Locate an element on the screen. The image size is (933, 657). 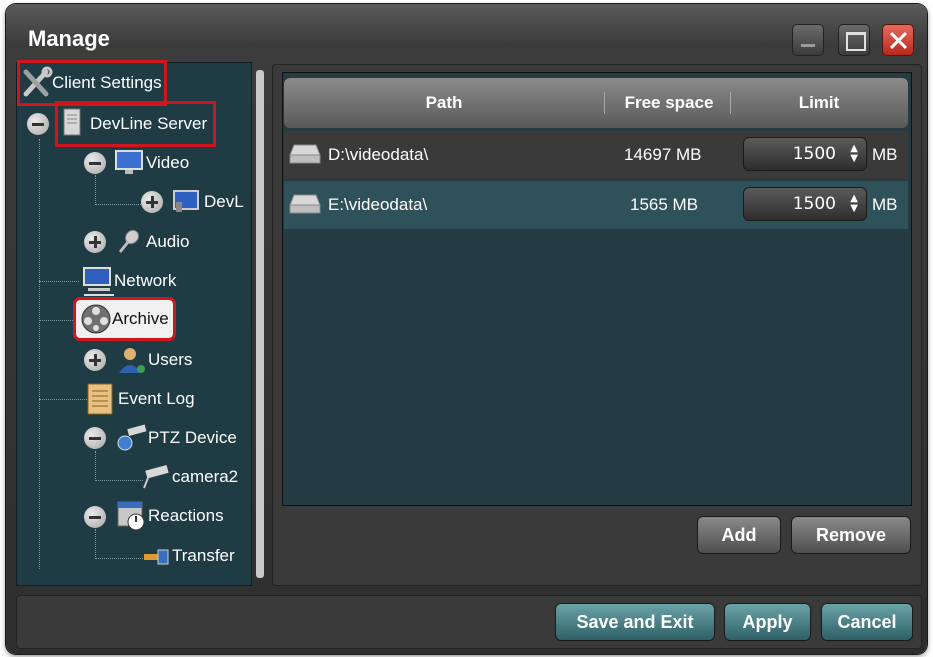
expand-users-toggle is located at coordinates (95, 360).